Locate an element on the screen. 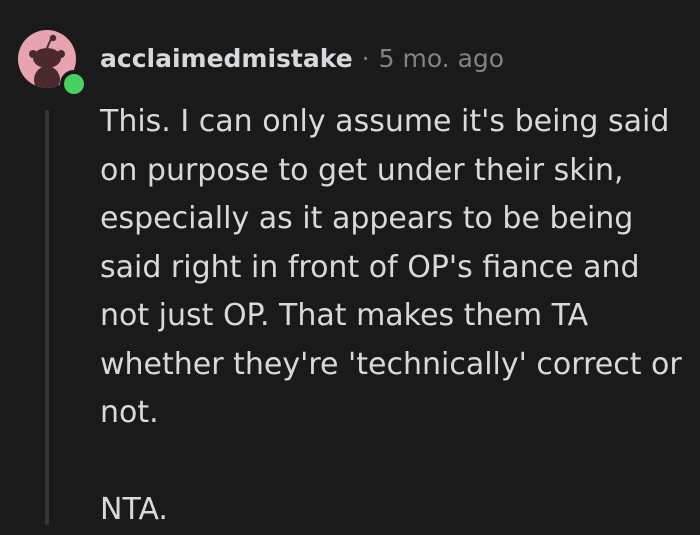  comment-timestamp: 5 mo. ago is located at coordinates (441, 58).